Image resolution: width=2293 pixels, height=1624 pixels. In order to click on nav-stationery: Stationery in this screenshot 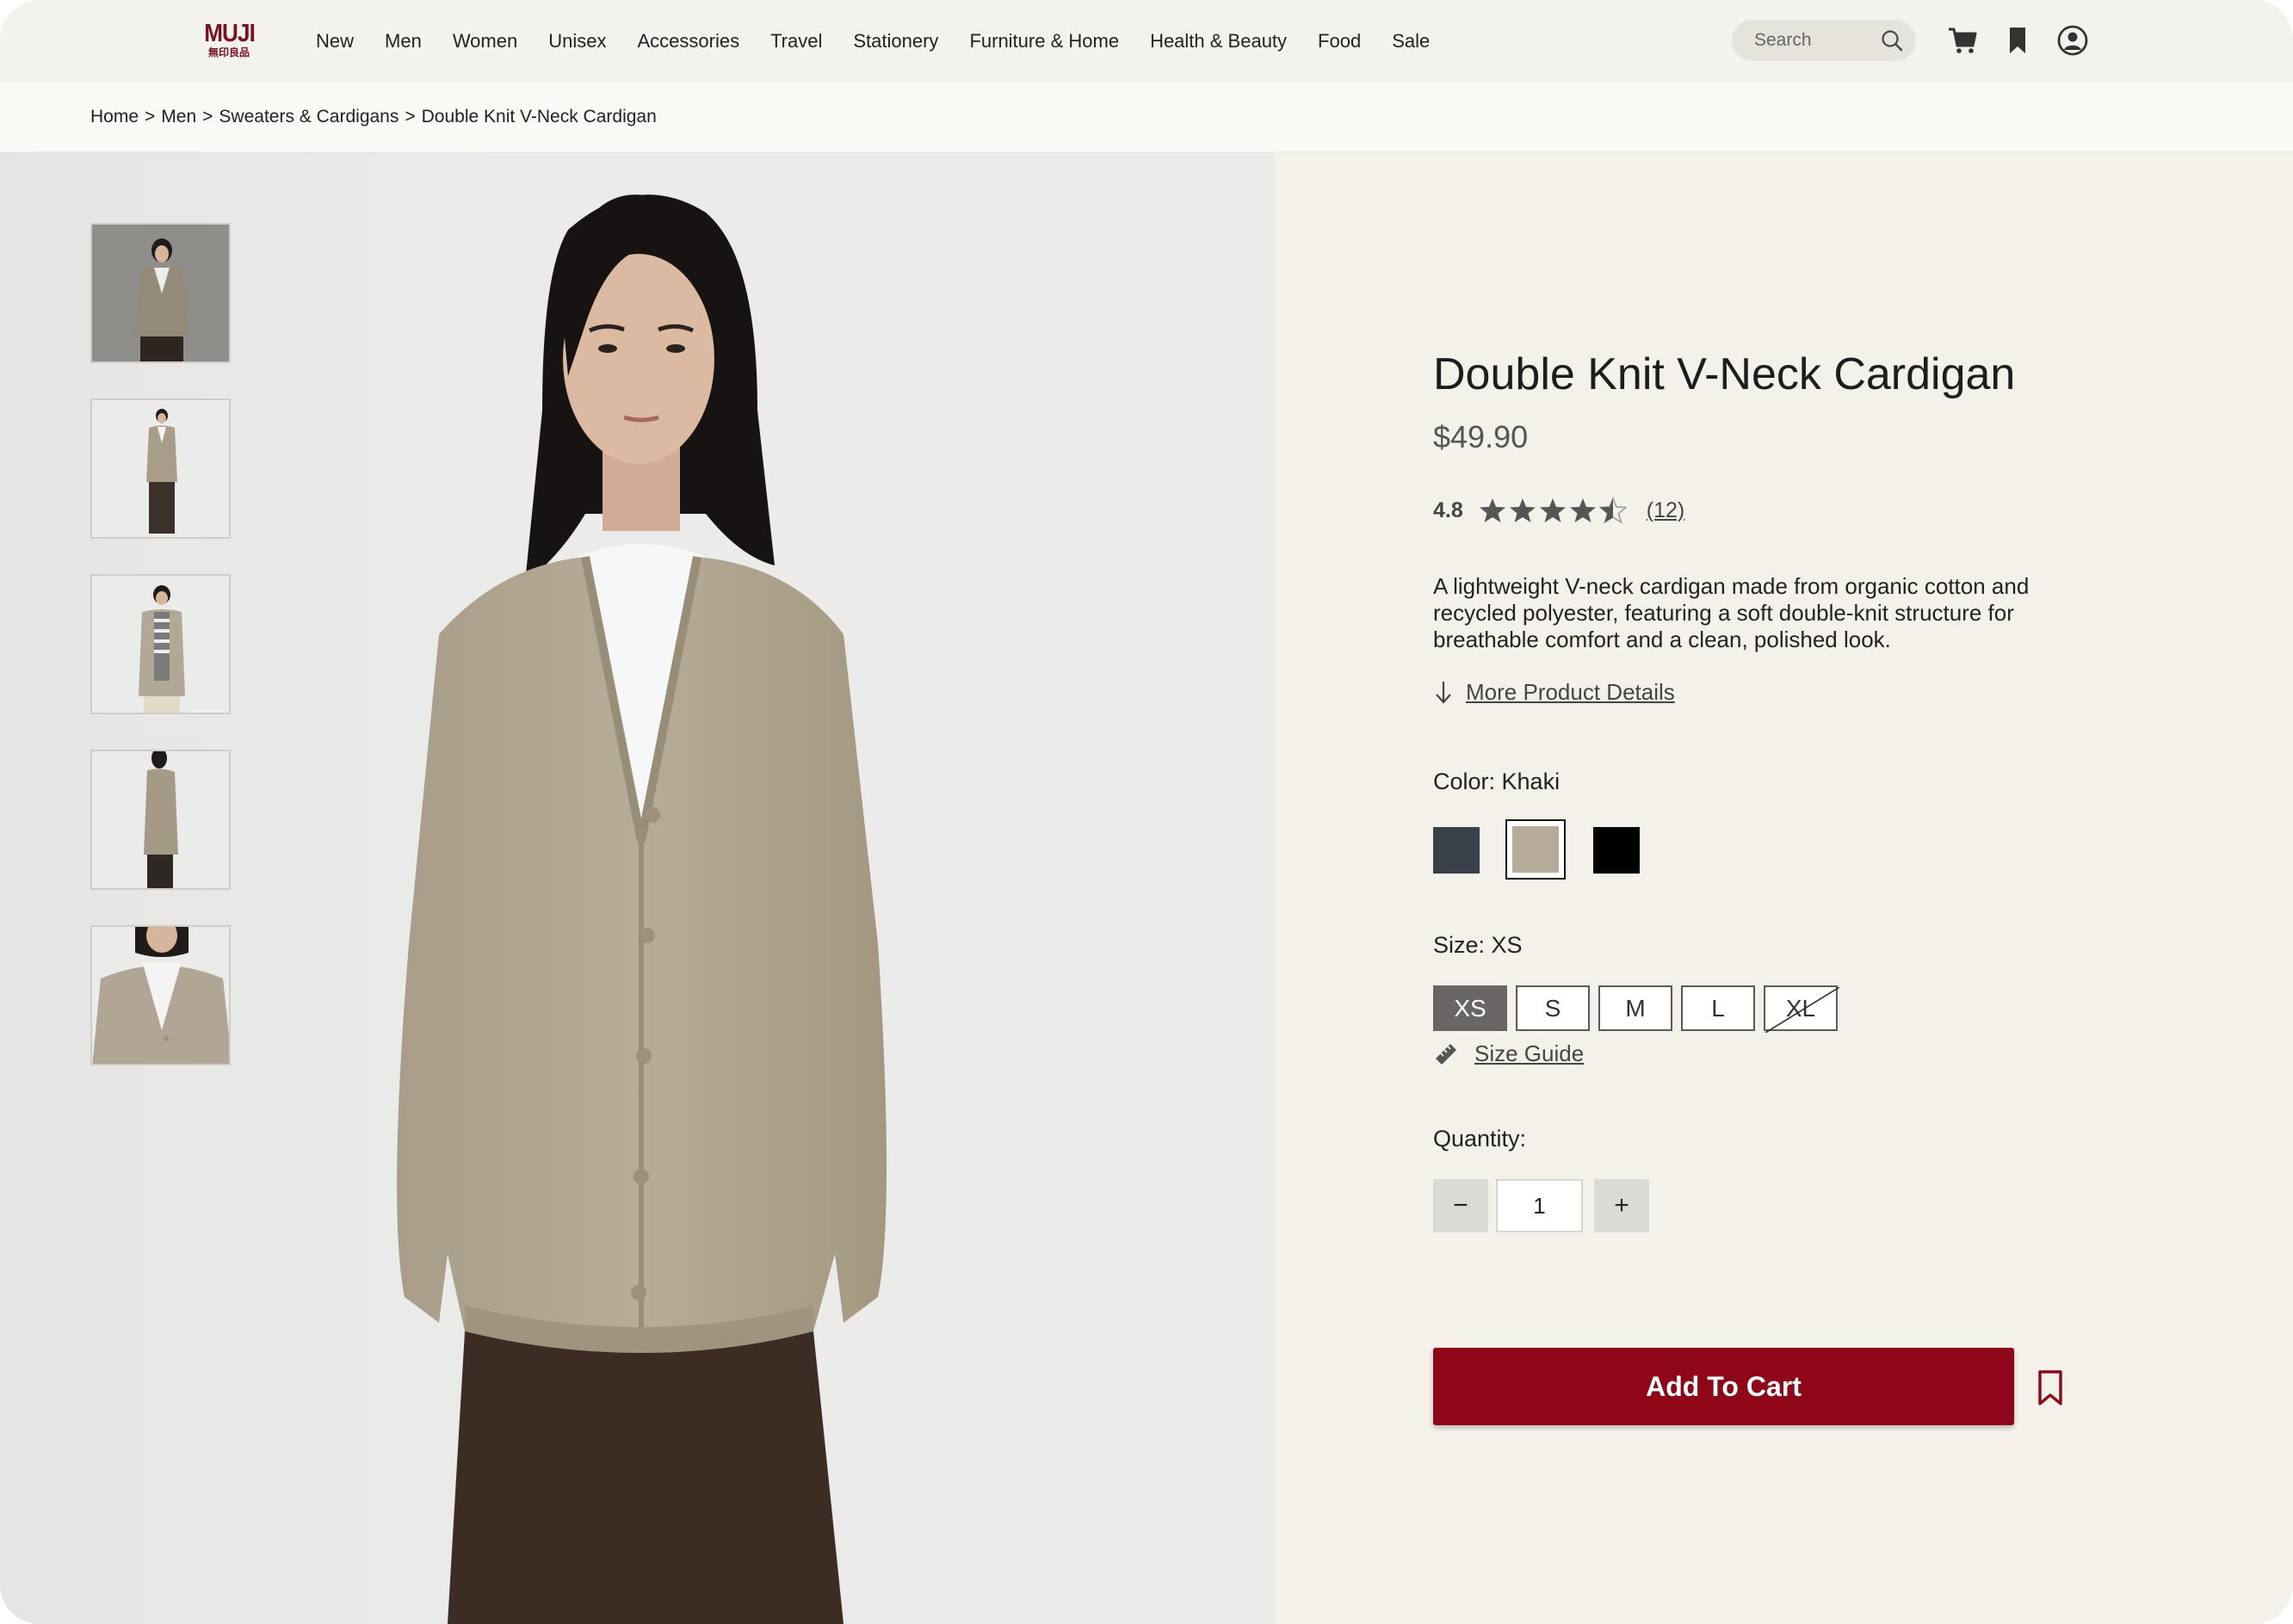, I will do `click(895, 41)`.